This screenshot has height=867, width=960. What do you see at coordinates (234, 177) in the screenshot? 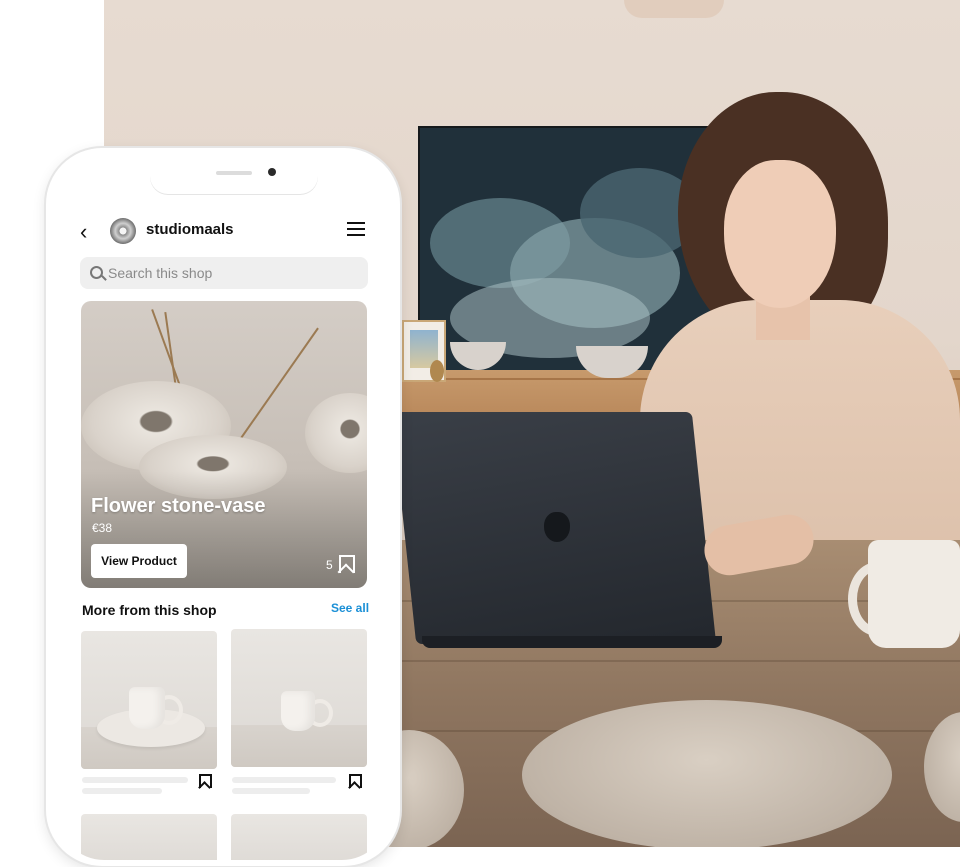
I see `phone-notch` at bounding box center [234, 177].